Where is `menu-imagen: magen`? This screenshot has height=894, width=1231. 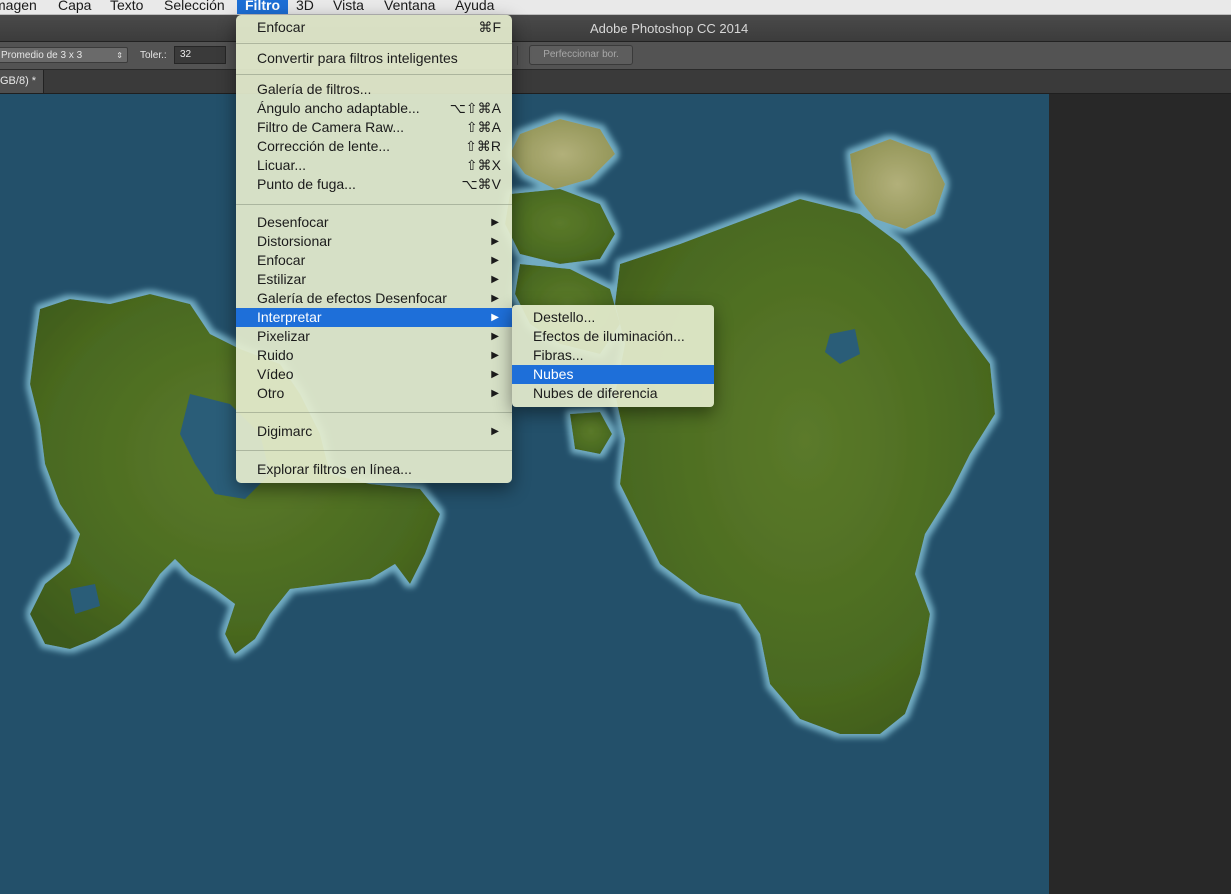 menu-imagen: magen is located at coordinates (18, 7).